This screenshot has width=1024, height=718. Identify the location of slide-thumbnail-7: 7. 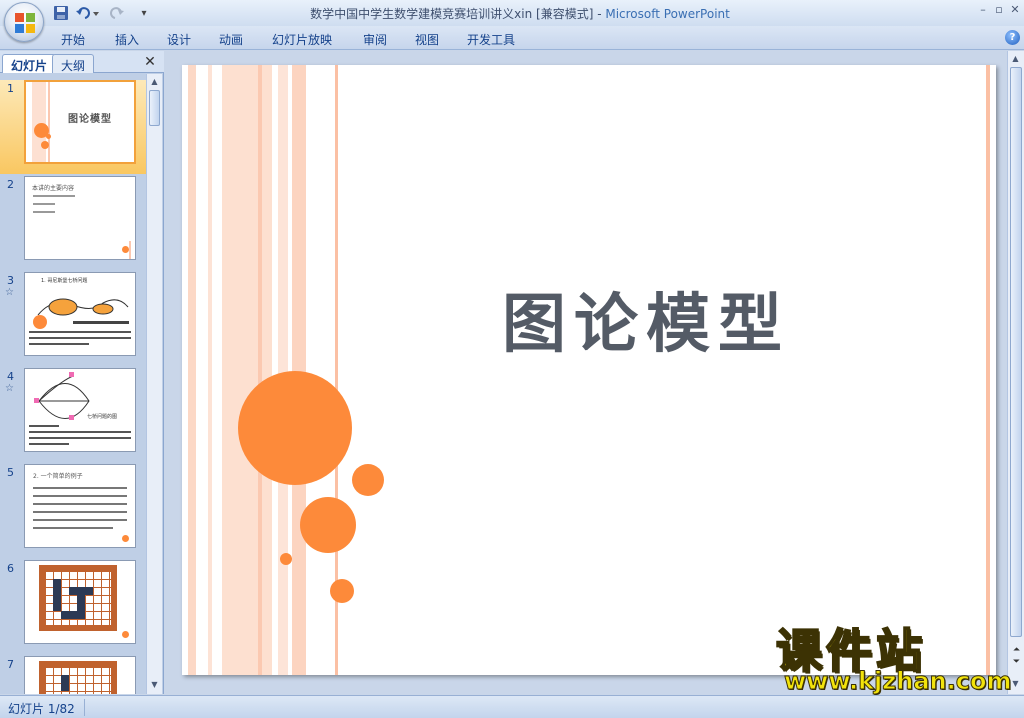
(73, 675).